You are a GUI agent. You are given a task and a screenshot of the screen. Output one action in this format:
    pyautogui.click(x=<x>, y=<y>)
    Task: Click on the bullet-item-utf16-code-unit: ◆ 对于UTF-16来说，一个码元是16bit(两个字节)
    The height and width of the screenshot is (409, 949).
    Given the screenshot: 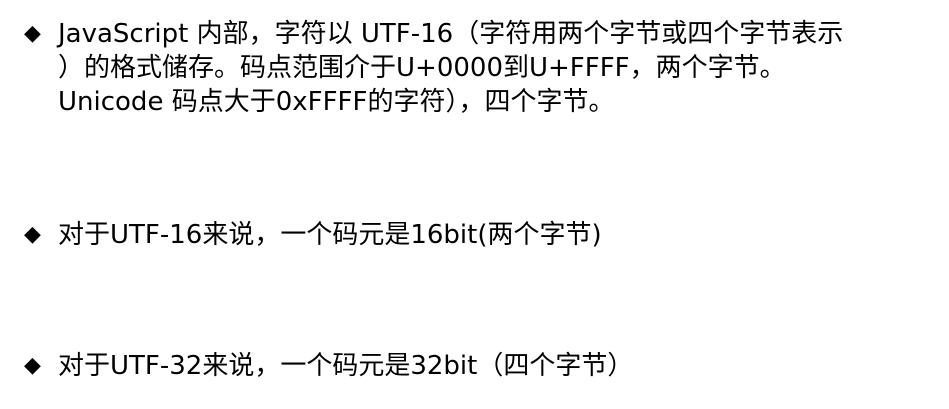 What is the action you would take?
    pyautogui.click(x=313, y=235)
    